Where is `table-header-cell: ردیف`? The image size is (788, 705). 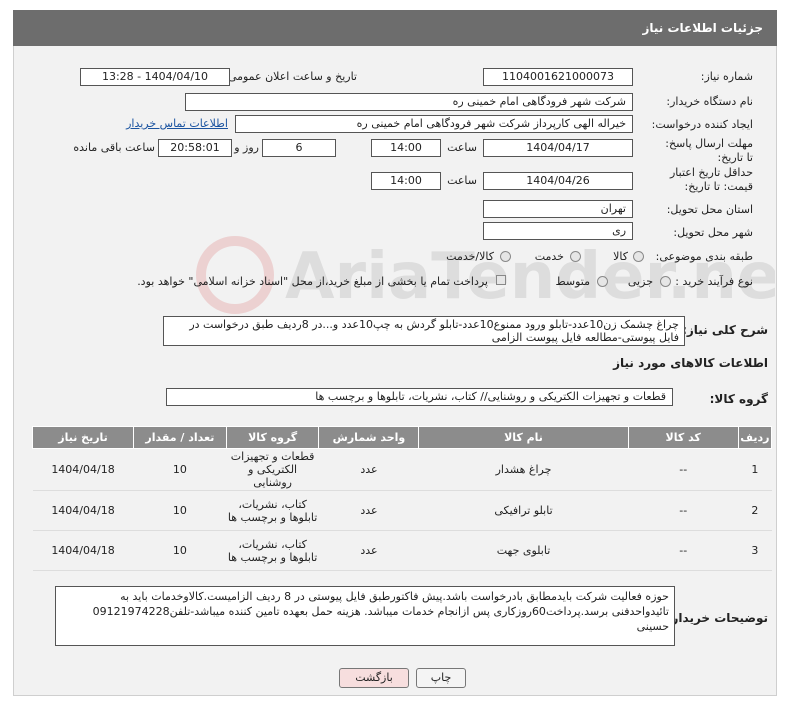
table-header-cell: ردیف is located at coordinates (755, 437).